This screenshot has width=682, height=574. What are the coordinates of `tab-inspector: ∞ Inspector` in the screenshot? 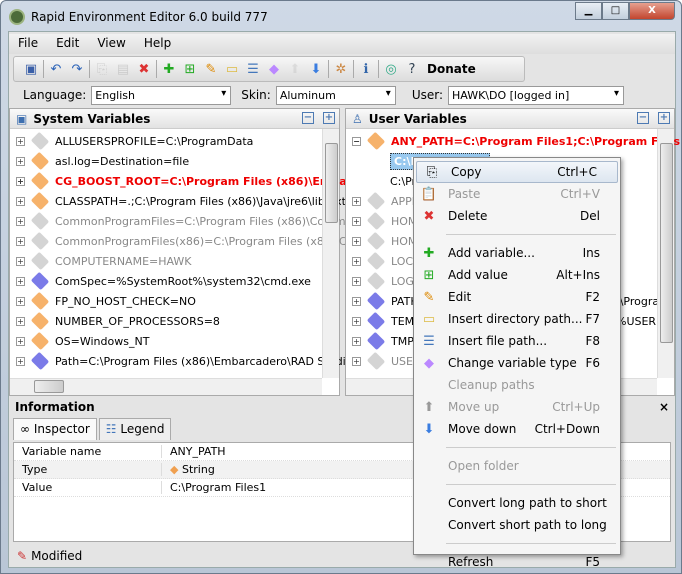 It's located at (55, 429).